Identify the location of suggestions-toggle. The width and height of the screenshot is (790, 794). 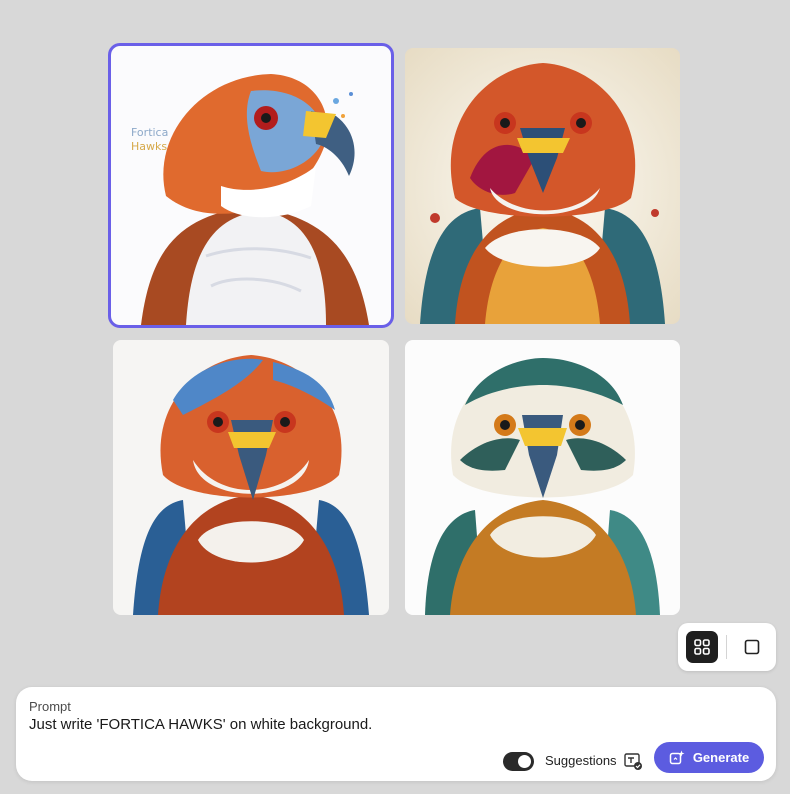
(518, 761).